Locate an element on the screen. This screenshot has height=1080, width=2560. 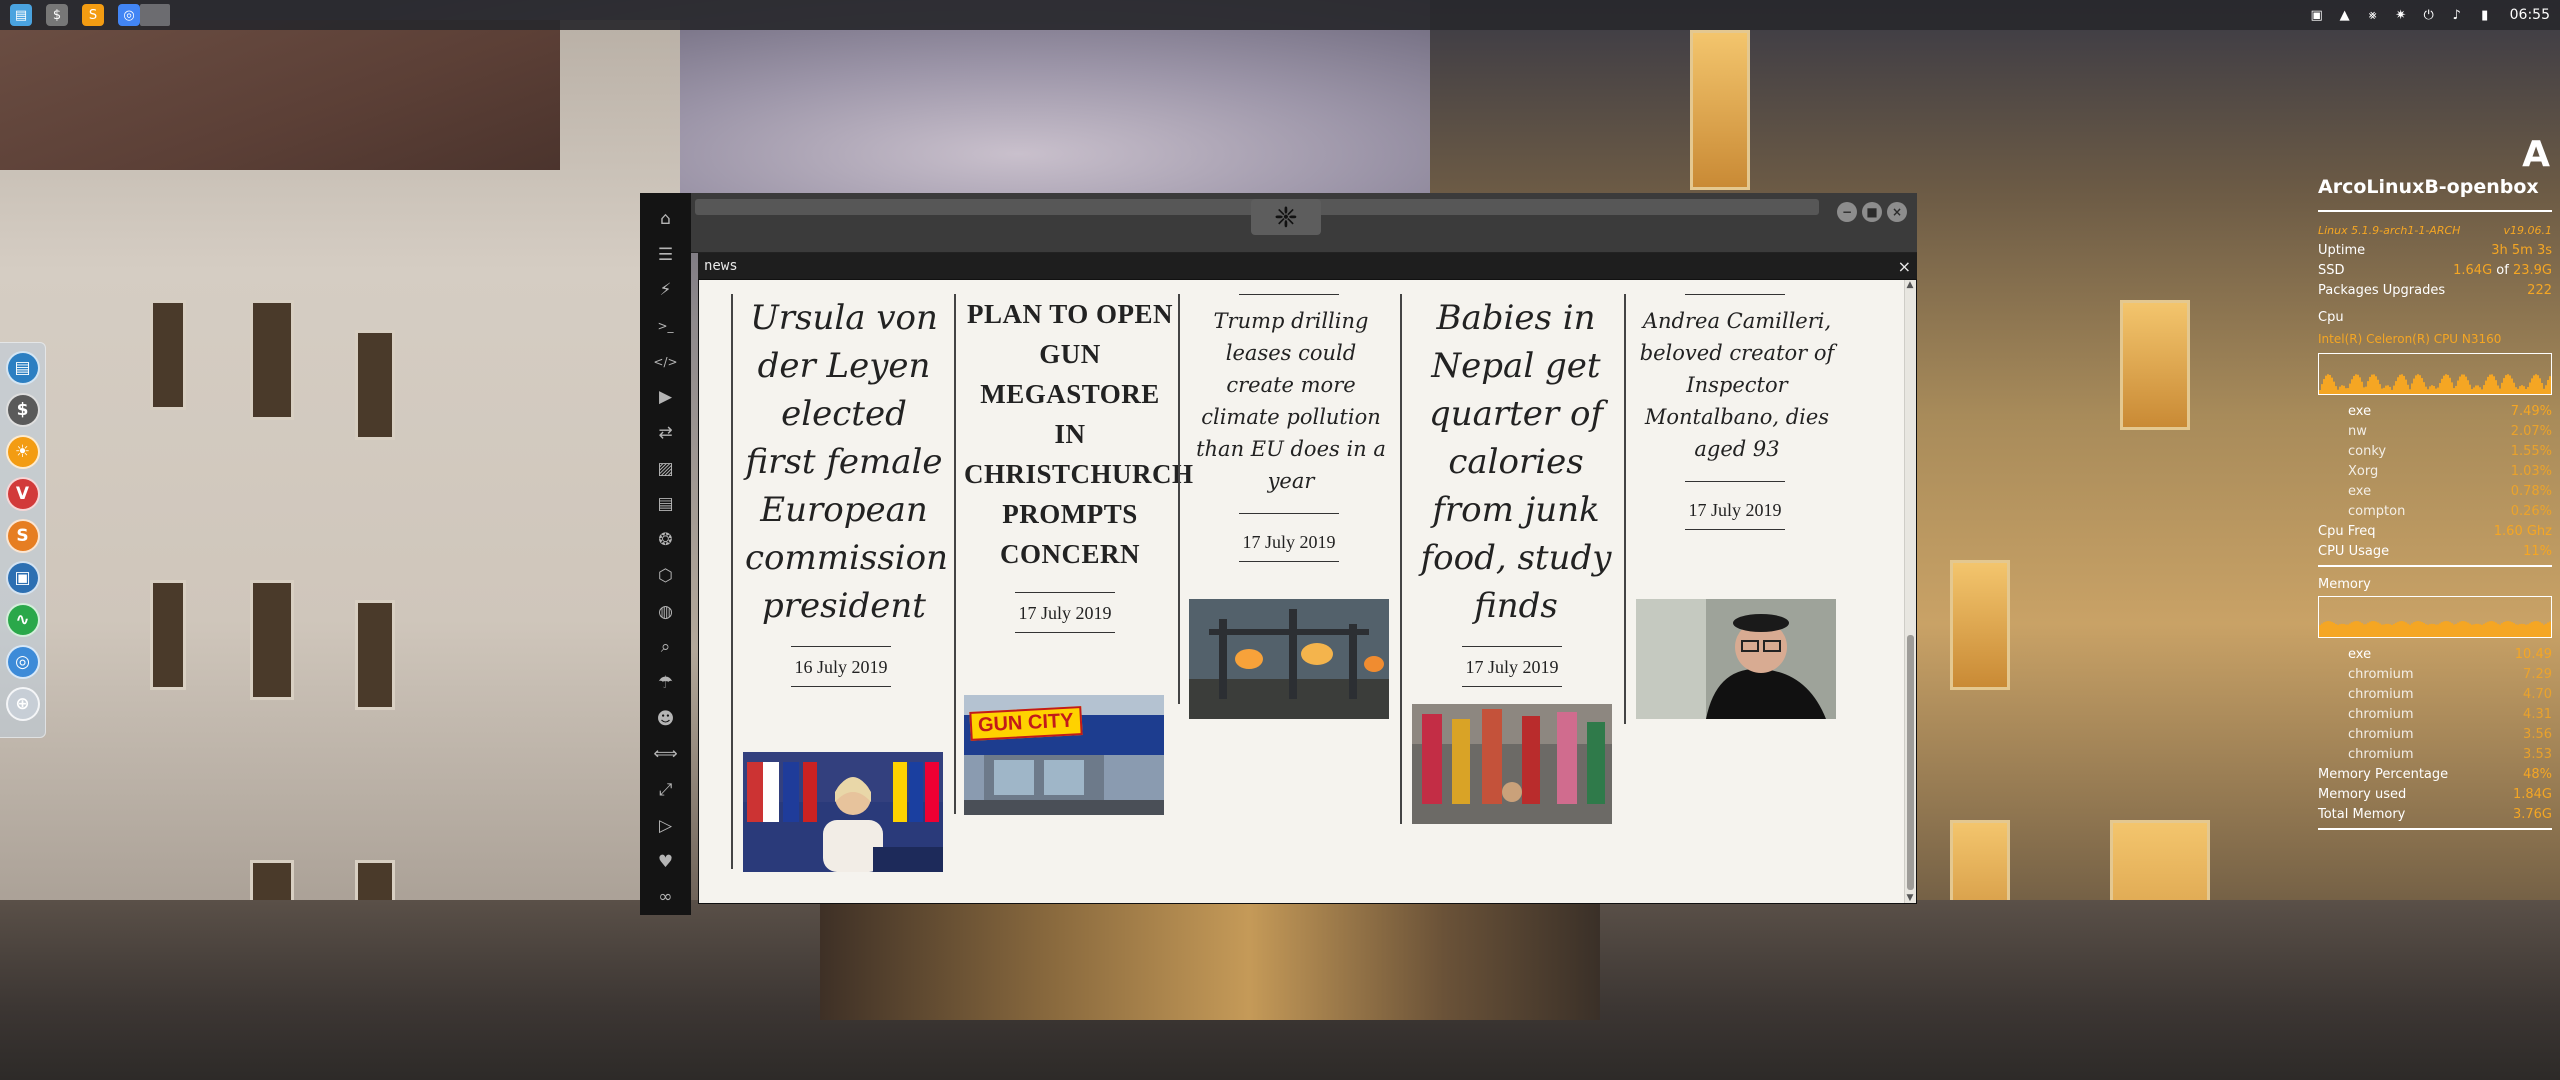
vertical-scrollbar: ▲ ▼ is located at coordinates (1910, 591).